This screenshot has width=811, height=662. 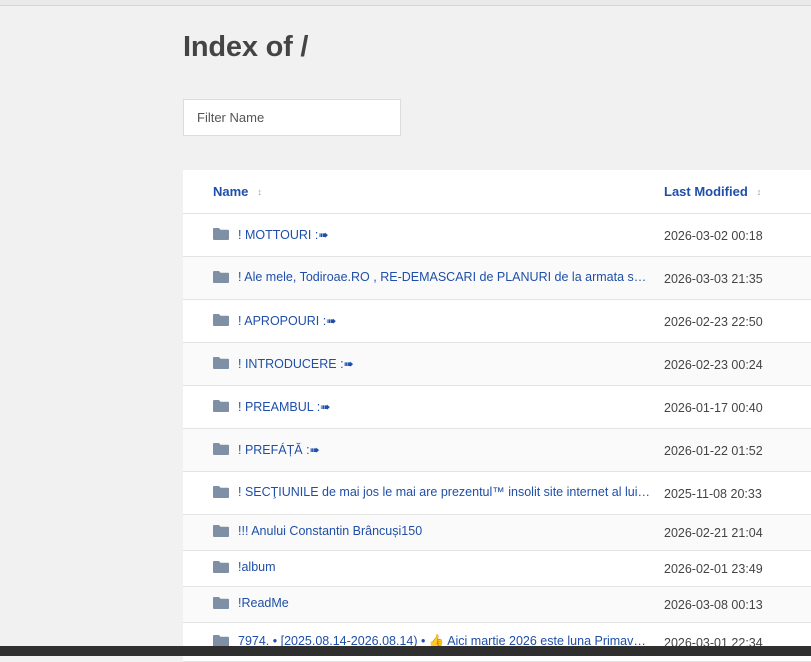 What do you see at coordinates (713, 533) in the screenshot?
I see `last-modified-cell: 2026-02-21 21:04` at bounding box center [713, 533].